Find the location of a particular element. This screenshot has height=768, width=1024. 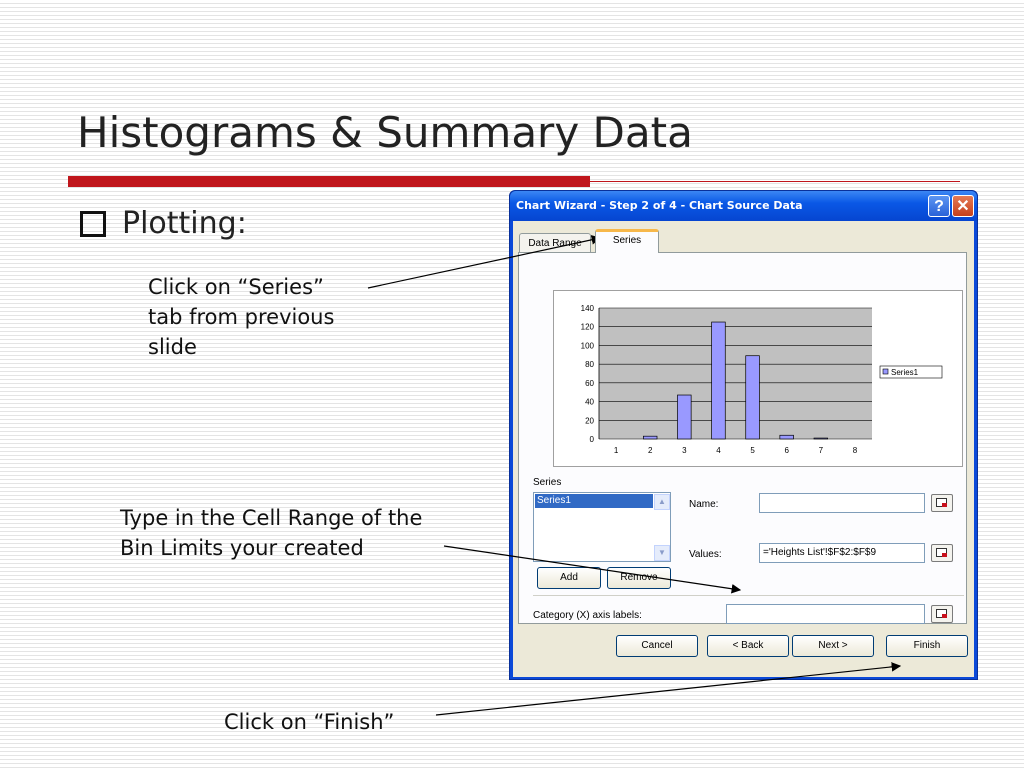

separator is located at coordinates (748, 595).